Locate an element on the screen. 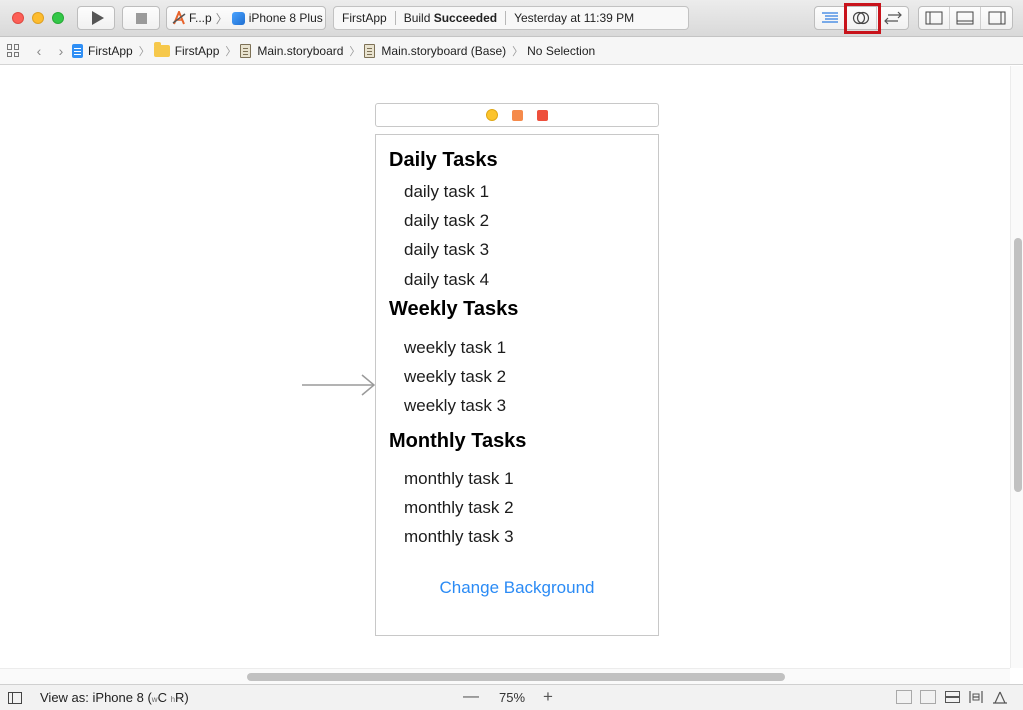 This screenshot has height=710, width=1023. build-label: Build is located at coordinates (417, 18).